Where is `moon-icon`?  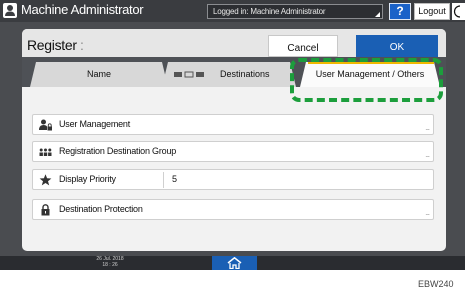 moon-icon is located at coordinates (457, 11).